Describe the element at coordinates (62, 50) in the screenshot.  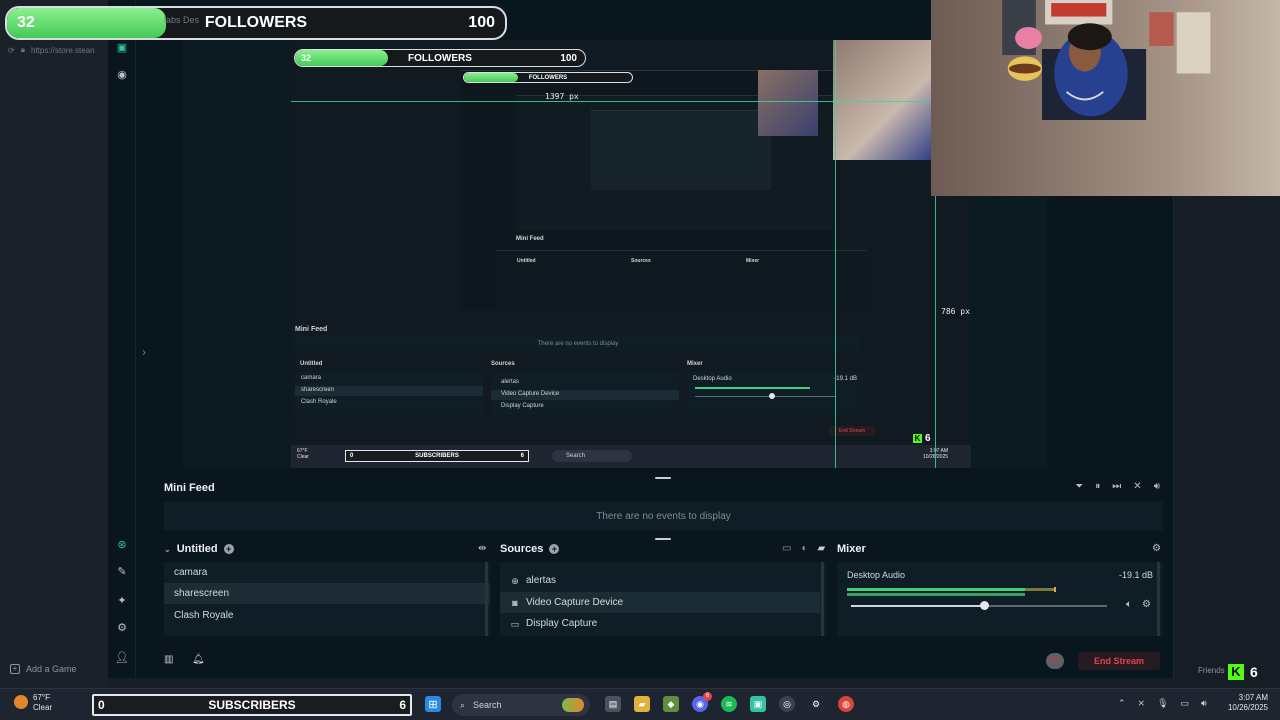
I see `steam-url-text: https://store.stean` at that location.